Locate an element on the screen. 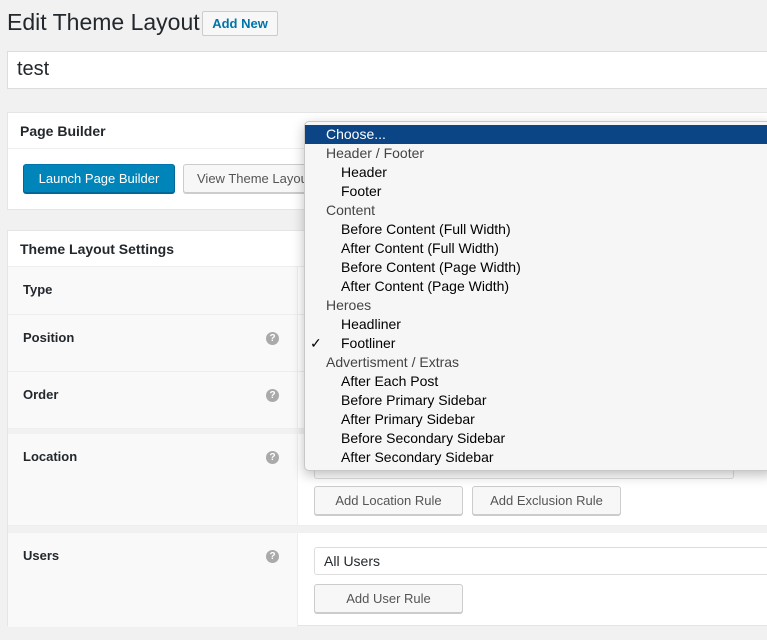 Image resolution: width=767 pixels, height=640 pixels. add-user-rule-button: Add User Rule is located at coordinates (388, 598).